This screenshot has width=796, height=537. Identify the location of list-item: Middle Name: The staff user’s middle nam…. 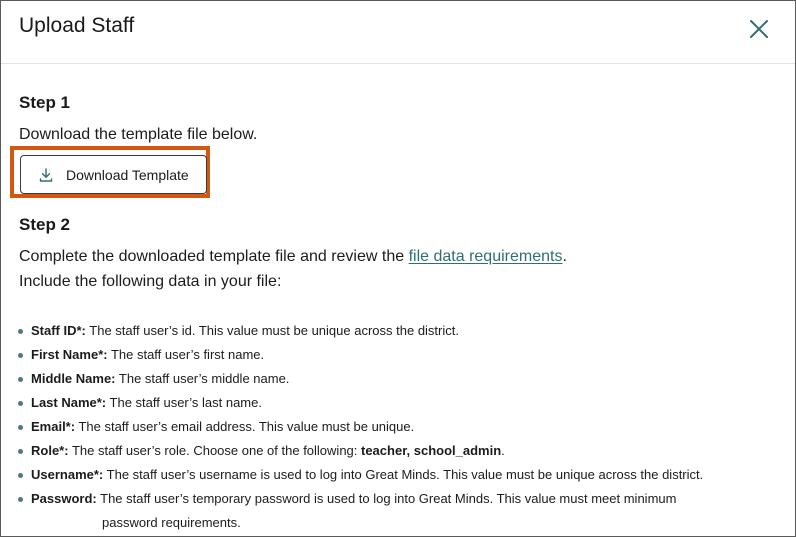
(398, 379).